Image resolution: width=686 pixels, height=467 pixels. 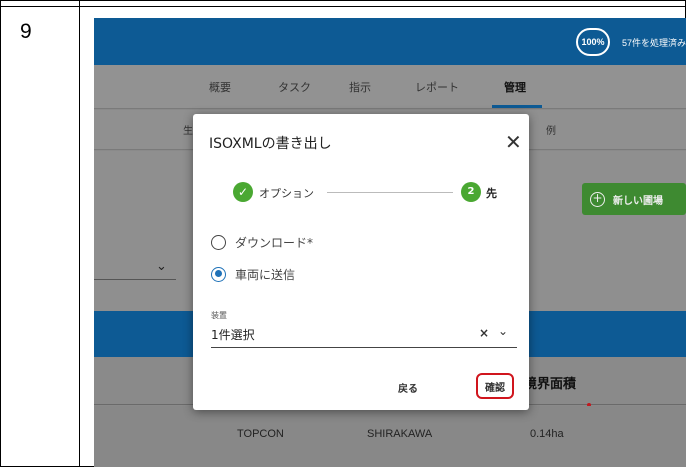 I want to click on confirm-button: 確認, so click(x=495, y=386).